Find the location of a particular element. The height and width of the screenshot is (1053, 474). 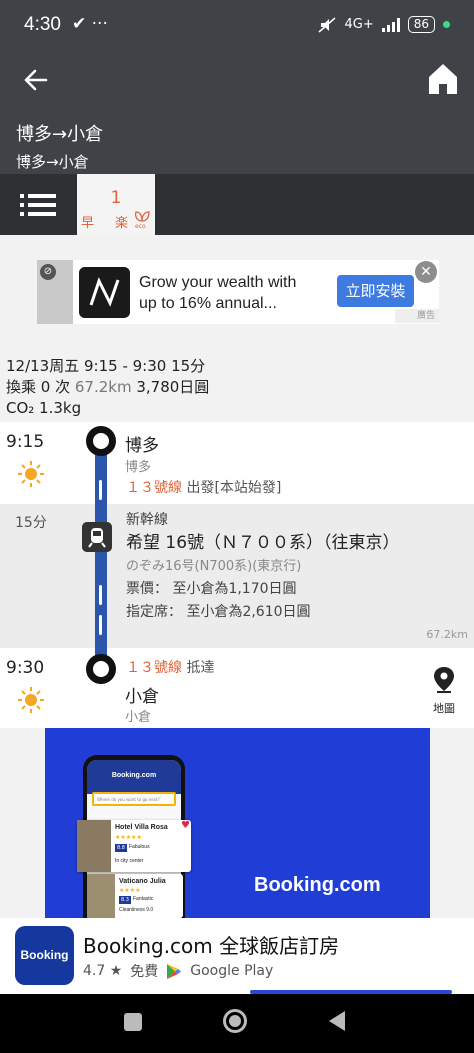

phone-search-bar: Where do you want to go next? is located at coordinates (134, 799).